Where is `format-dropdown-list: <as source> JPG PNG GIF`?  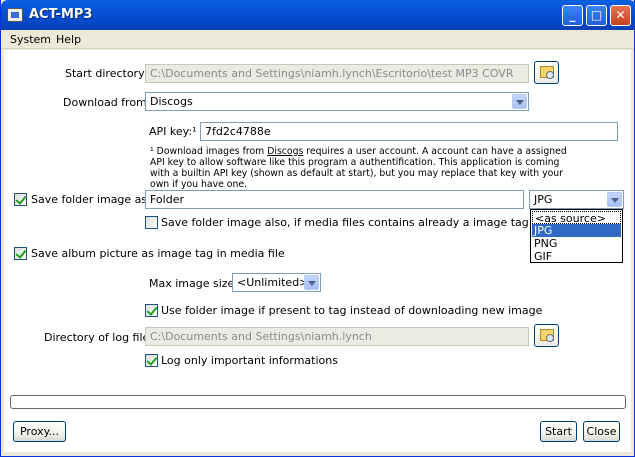 format-dropdown-list: <as source> JPG PNG GIF is located at coordinates (576, 236).